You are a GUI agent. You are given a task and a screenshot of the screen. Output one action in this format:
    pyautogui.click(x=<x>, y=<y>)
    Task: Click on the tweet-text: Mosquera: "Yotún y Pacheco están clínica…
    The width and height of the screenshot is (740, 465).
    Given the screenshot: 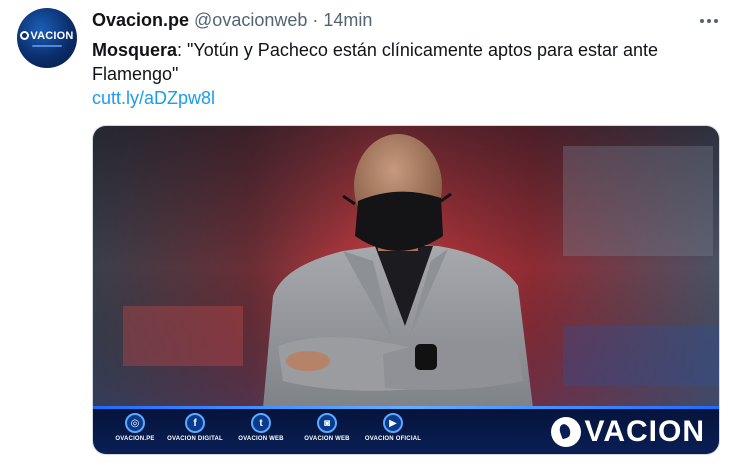 What is the action you would take?
    pyautogui.click(x=402, y=62)
    